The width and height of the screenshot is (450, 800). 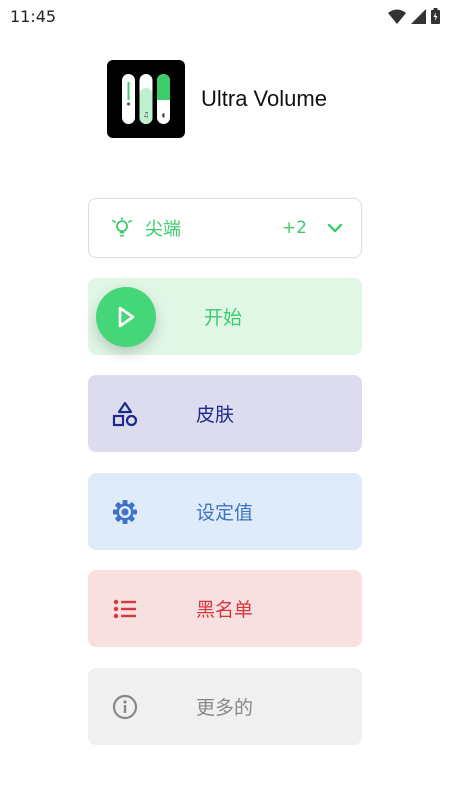 I want to click on settings-button: 设定值, so click(x=225, y=511).